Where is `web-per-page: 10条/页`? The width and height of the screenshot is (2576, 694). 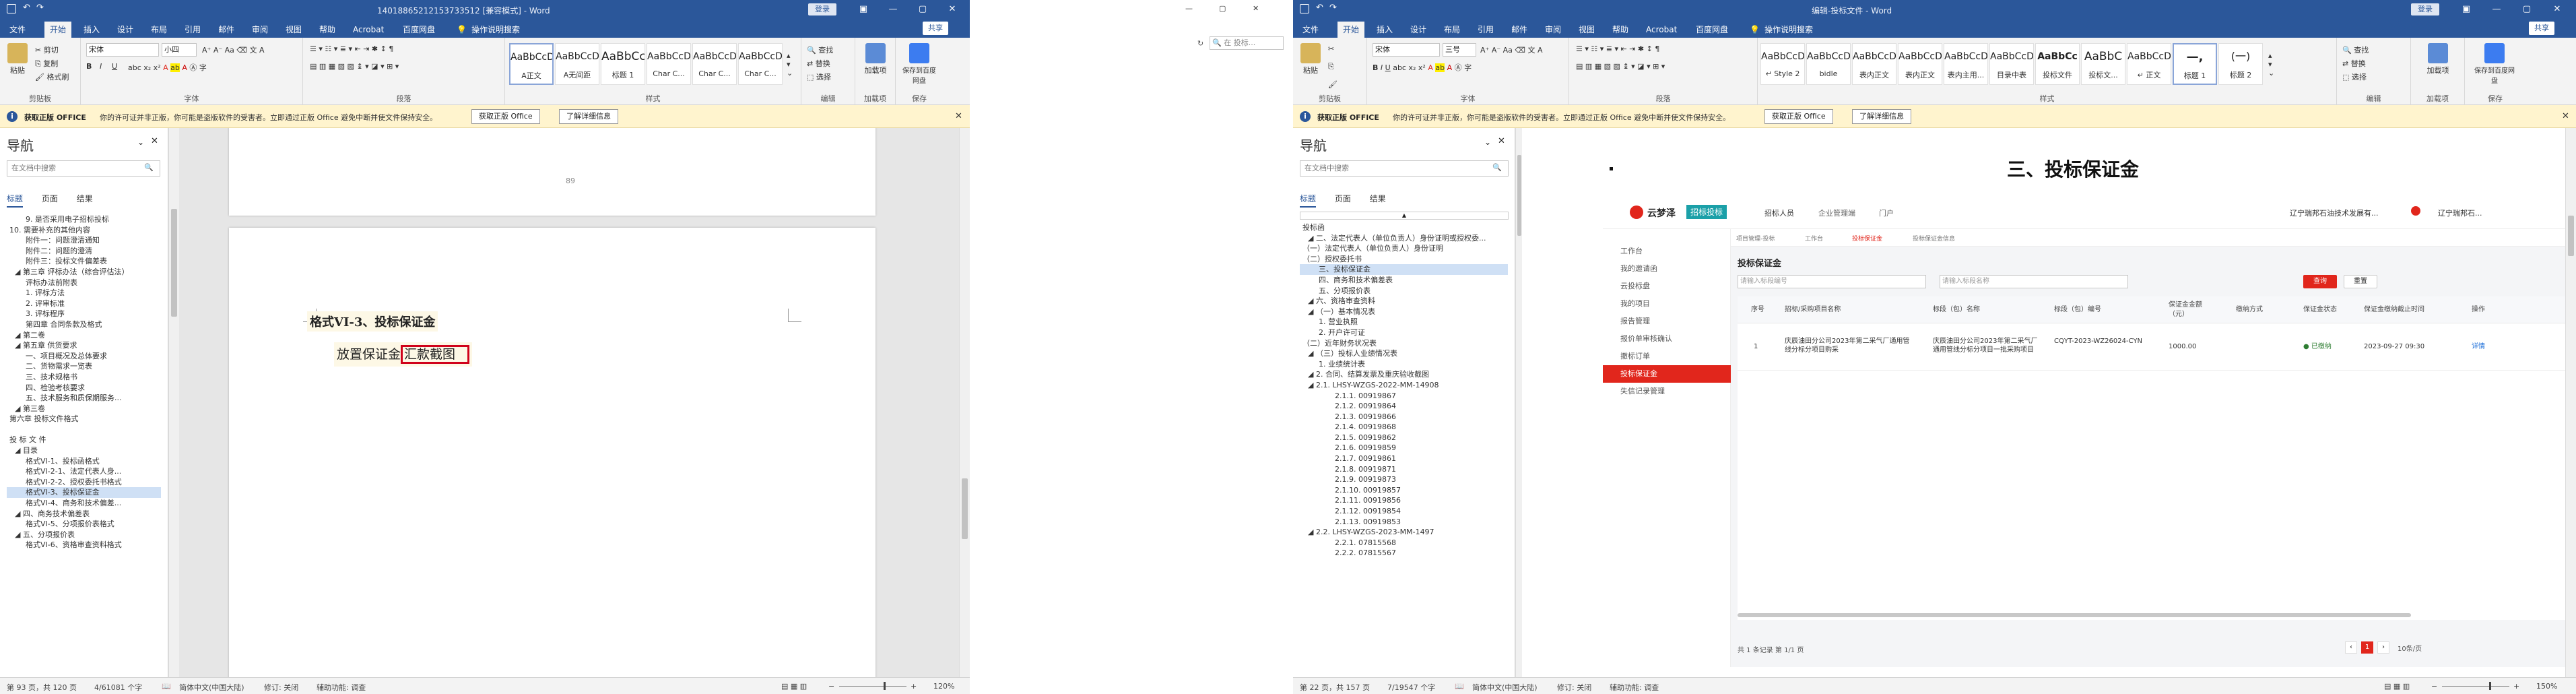
web-per-page: 10条/页 is located at coordinates (2410, 648).